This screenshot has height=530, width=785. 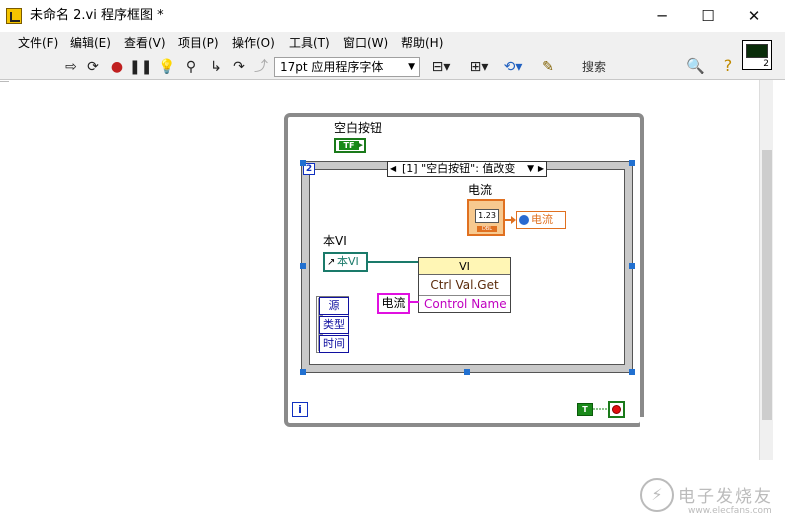 I want to click on close-button: ✕, so click(x=754, y=16).